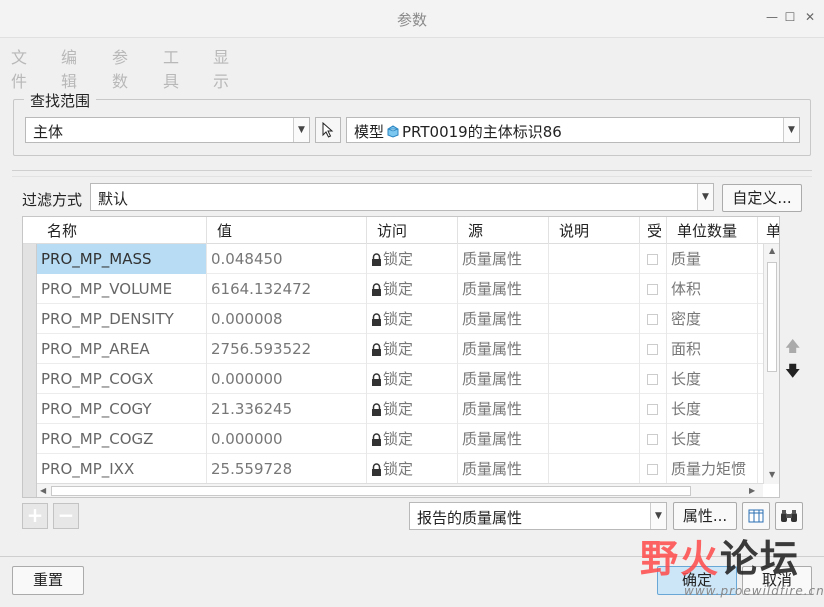  Describe the element at coordinates (43, 490) in the screenshot. I see `scroll-left-icon: ◀` at that location.